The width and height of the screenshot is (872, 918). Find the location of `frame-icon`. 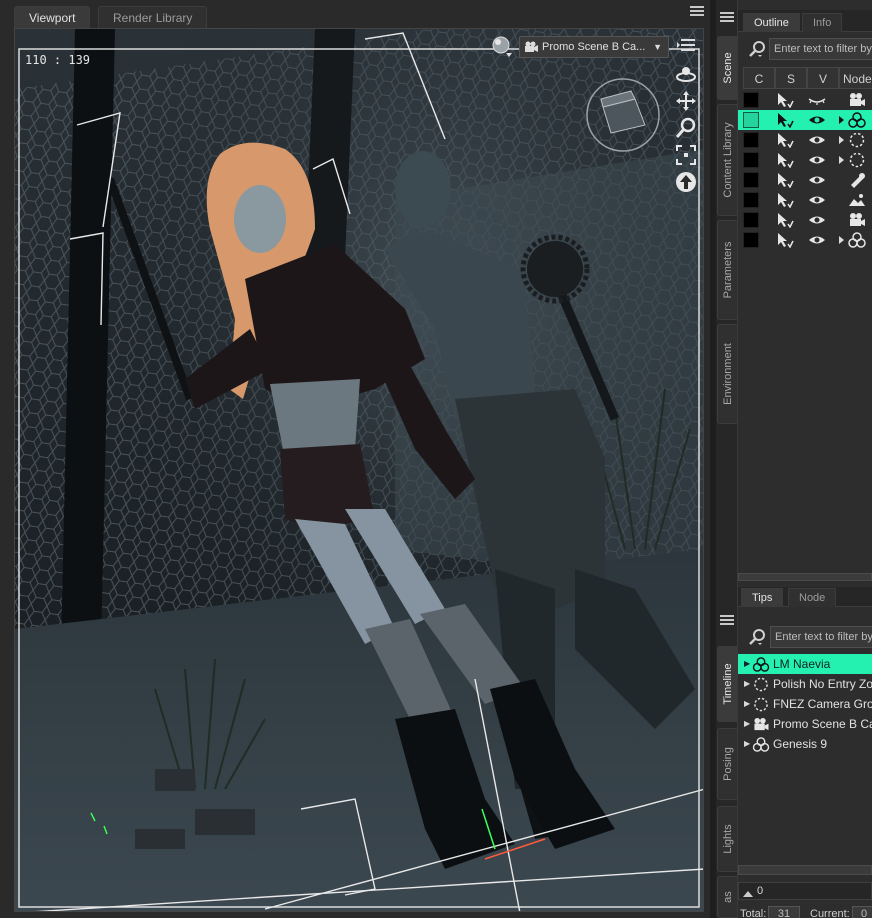

frame-icon is located at coordinates (686, 155).